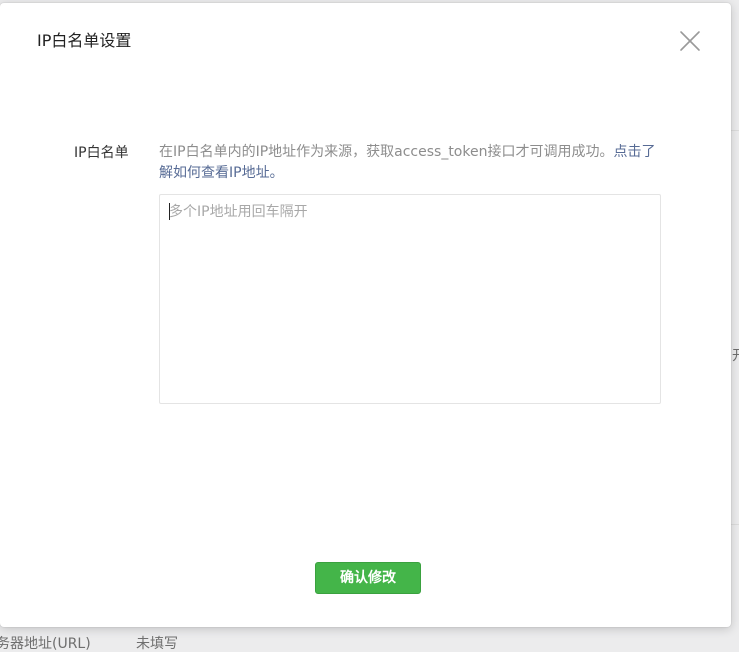  Describe the element at coordinates (368, 578) in the screenshot. I see `confirm-button: 确认修改` at that location.